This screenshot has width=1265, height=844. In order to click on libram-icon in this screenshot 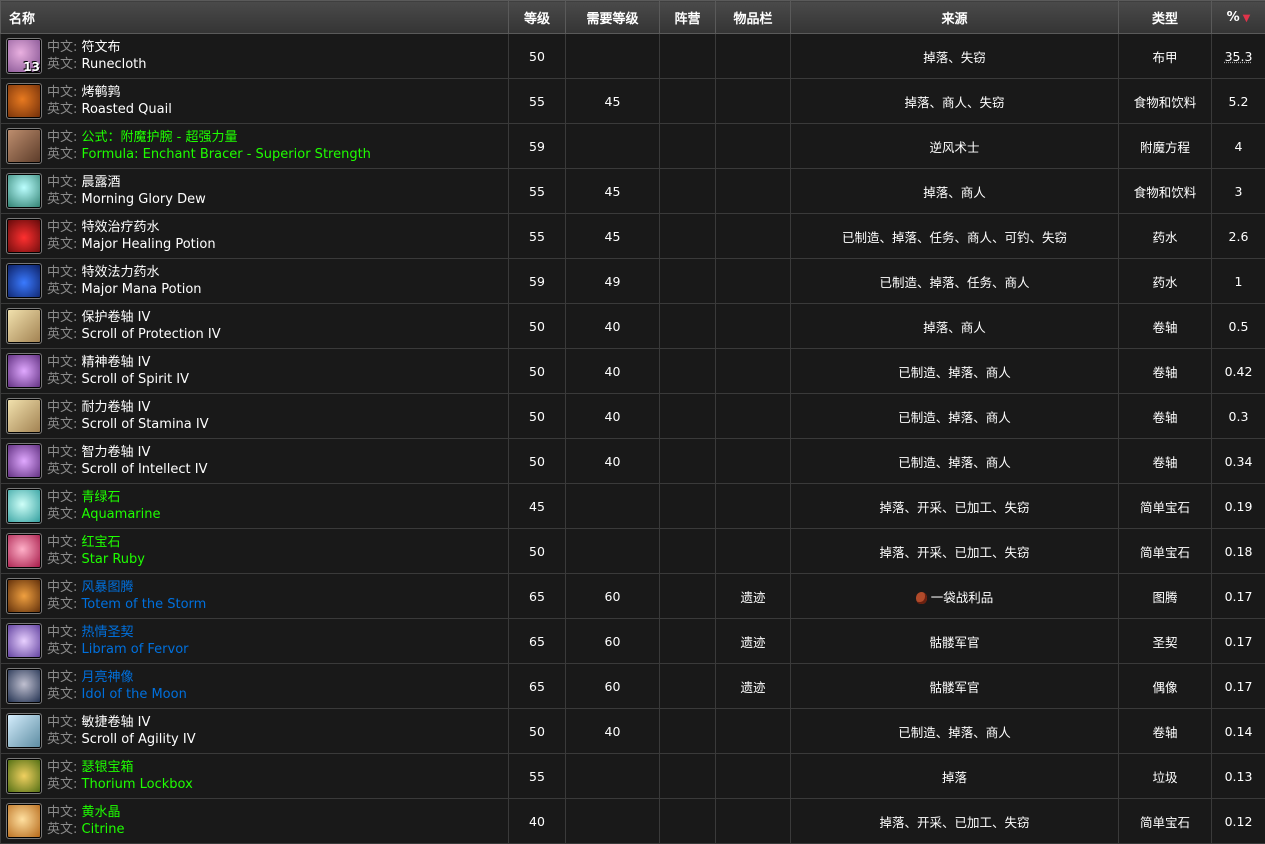, I will do `click(24, 641)`.